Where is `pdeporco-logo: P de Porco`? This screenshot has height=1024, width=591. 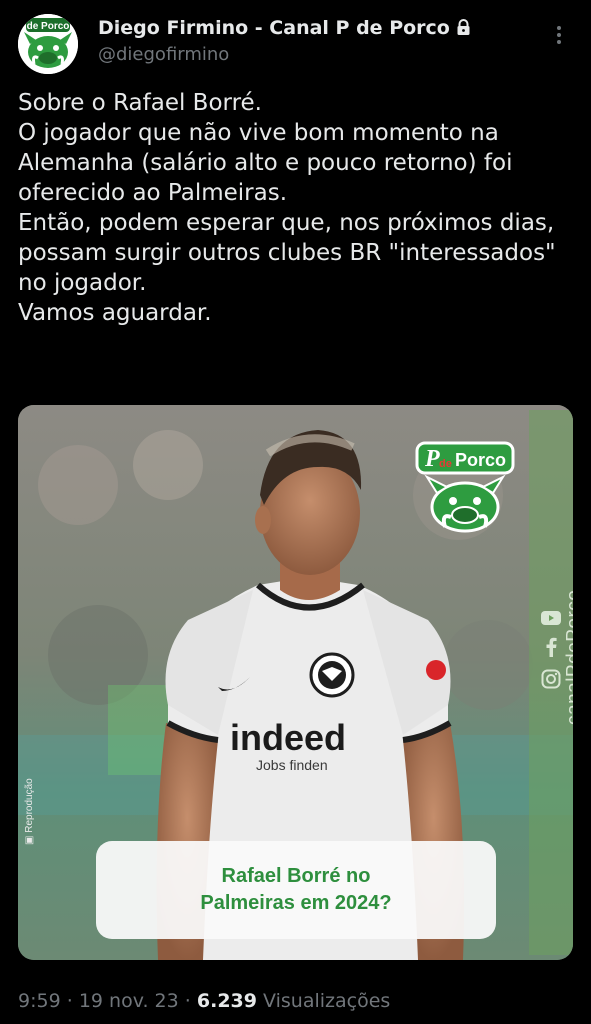 pdeporco-logo: P de Porco is located at coordinates (465, 482).